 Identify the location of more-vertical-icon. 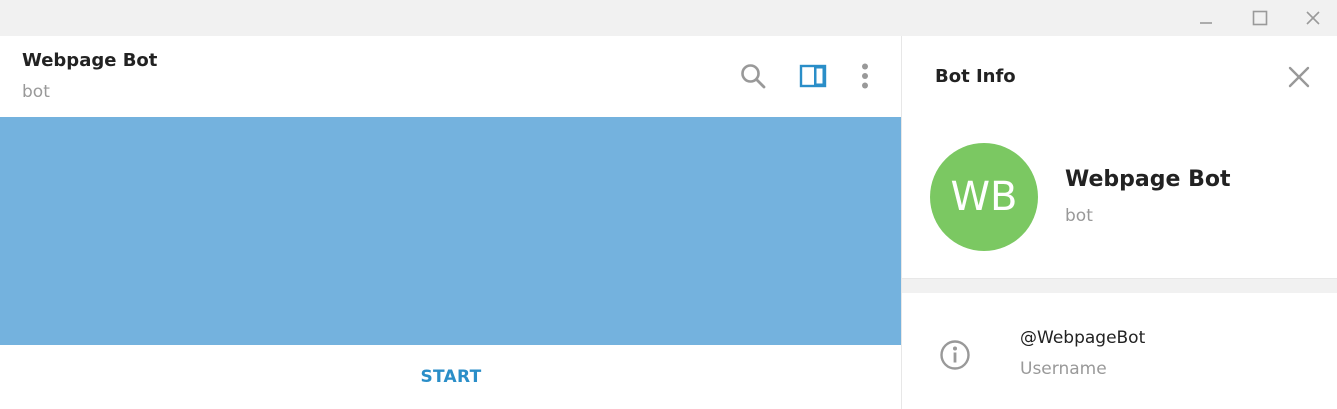
(865, 76).